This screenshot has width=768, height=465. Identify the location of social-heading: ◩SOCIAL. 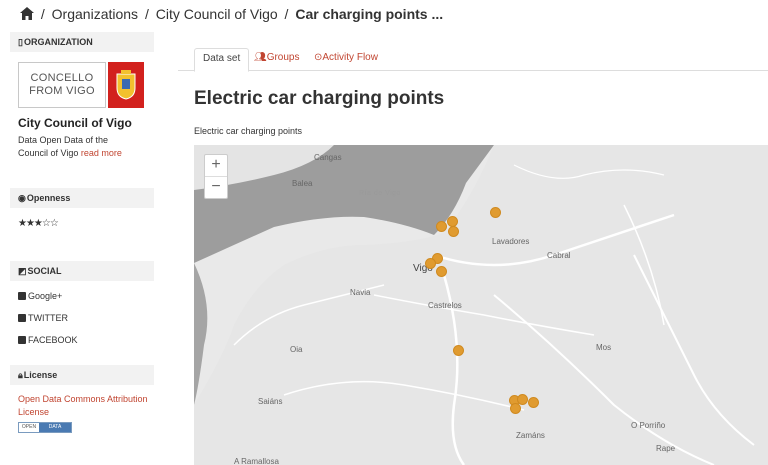
(82, 271).